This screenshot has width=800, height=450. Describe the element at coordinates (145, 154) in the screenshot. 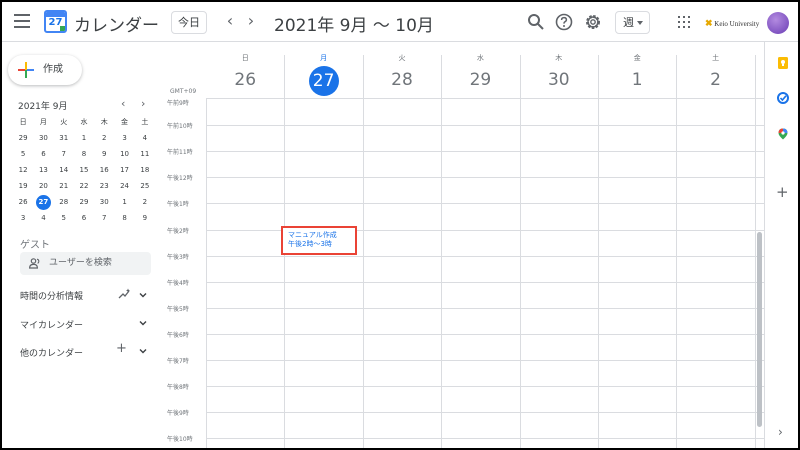

I see `mini-day: 11` at that location.